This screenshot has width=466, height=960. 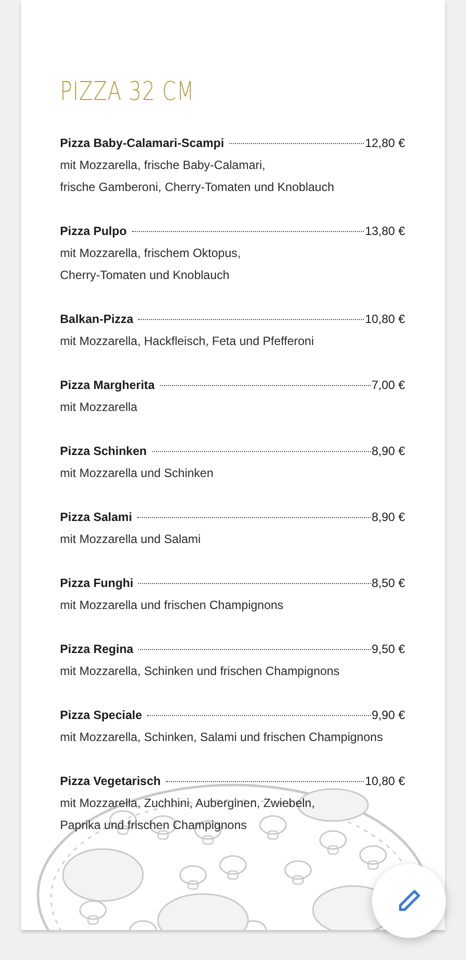 What do you see at coordinates (97, 583) in the screenshot?
I see `dish-name: Pizza Funghi` at bounding box center [97, 583].